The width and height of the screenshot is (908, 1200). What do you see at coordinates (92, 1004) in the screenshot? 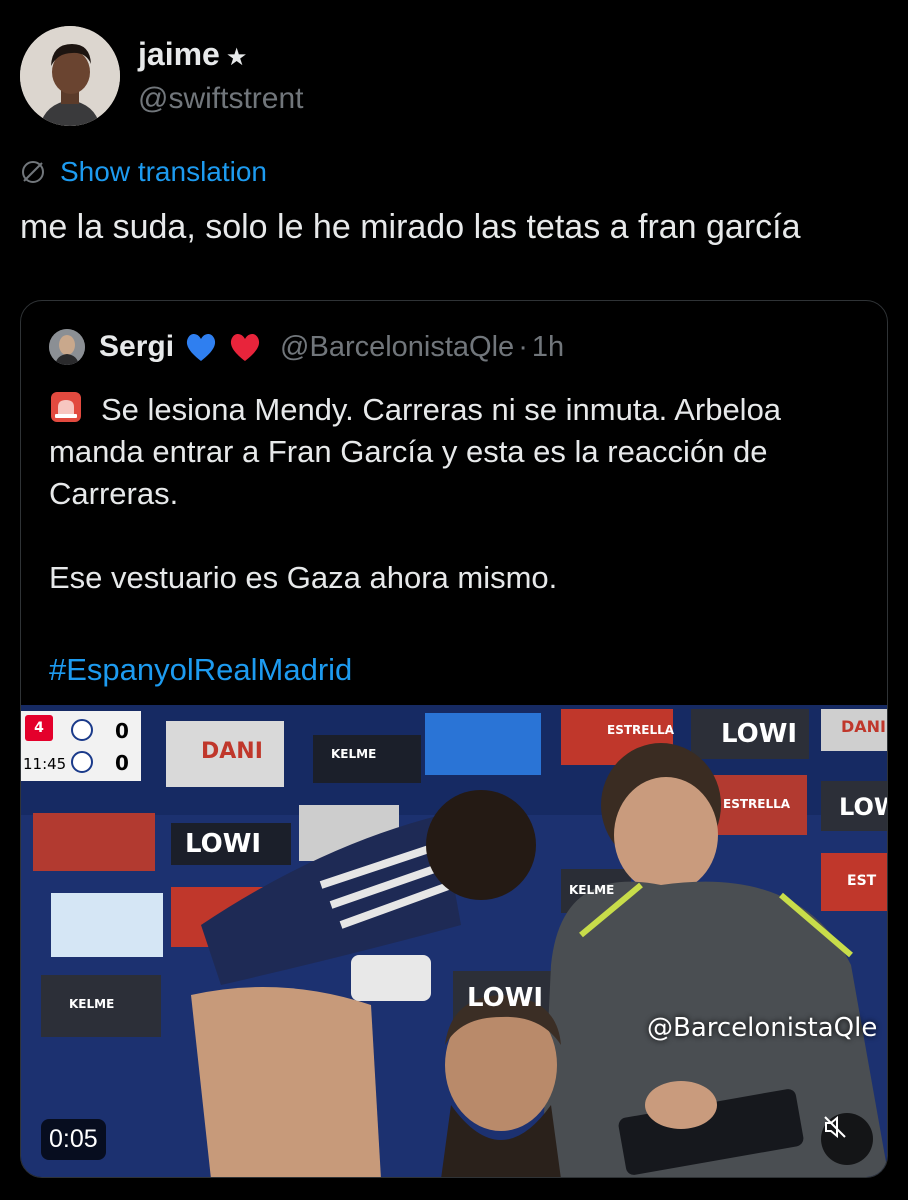
I see `ad-board-kelme-2: KELME` at bounding box center [92, 1004].